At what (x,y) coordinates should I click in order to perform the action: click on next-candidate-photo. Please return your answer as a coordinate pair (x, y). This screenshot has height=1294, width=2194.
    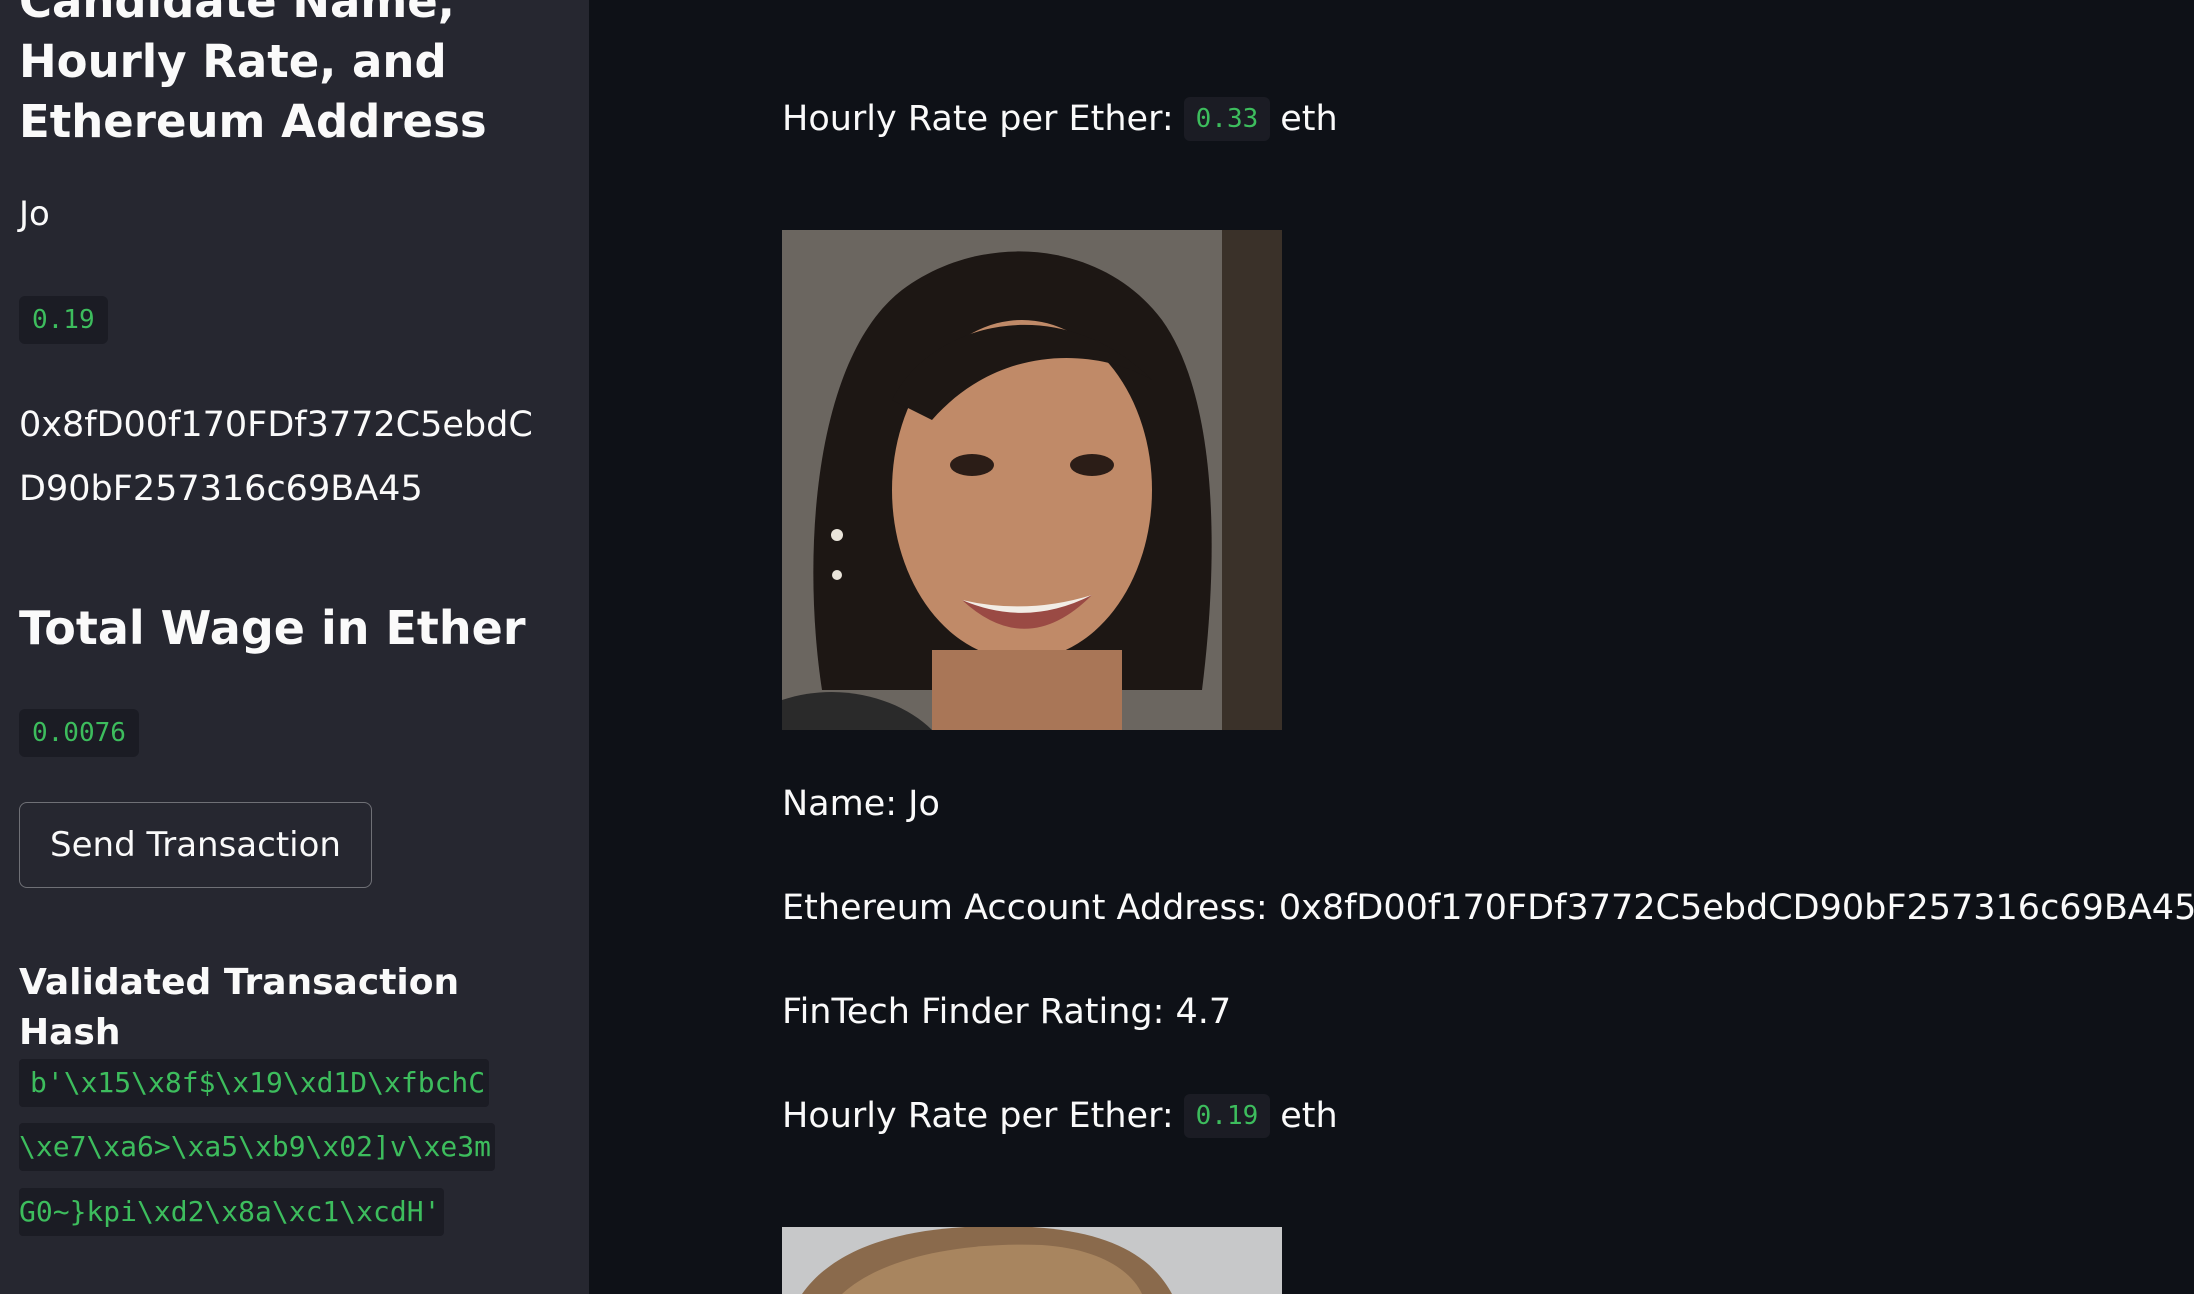
    Looking at the image, I should click on (1032, 1260).